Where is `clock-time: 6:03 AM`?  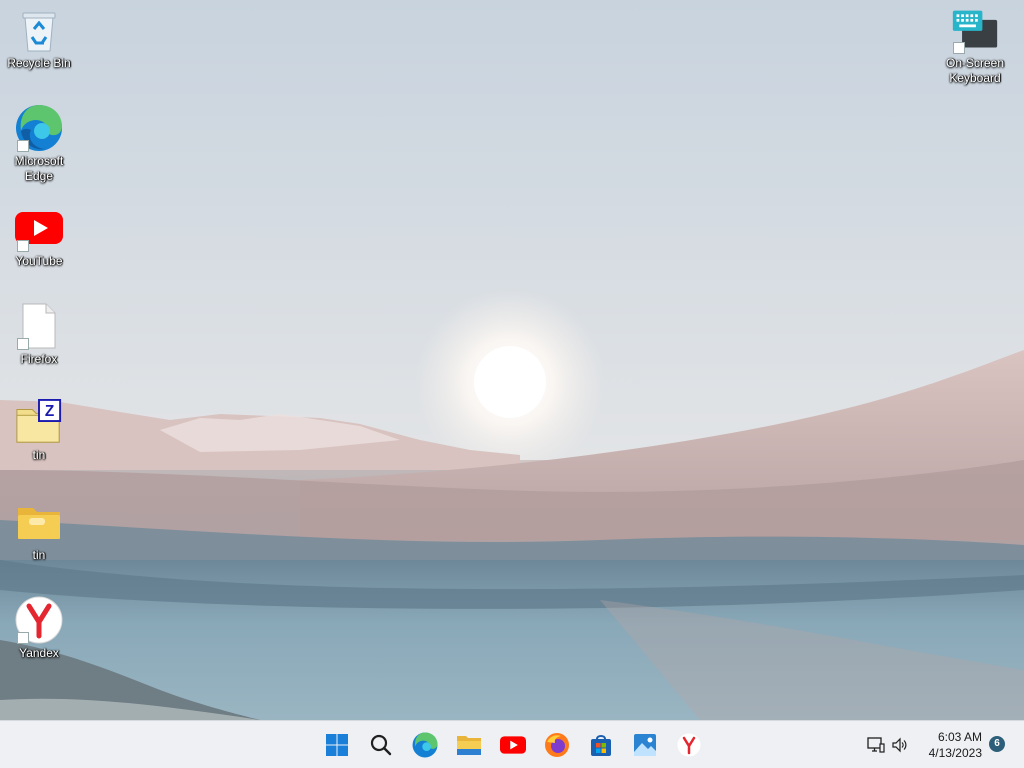
clock-time: 6:03 AM is located at coordinates (959, 737).